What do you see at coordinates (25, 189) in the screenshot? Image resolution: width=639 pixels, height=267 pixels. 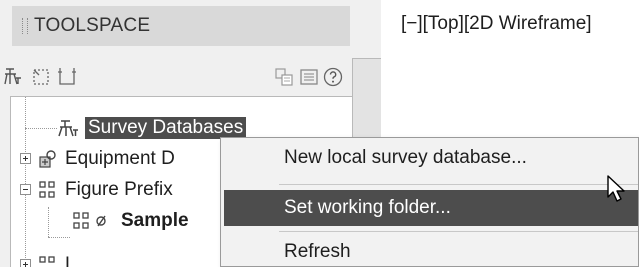 I see `collapse-figure-prefix-icon` at bounding box center [25, 189].